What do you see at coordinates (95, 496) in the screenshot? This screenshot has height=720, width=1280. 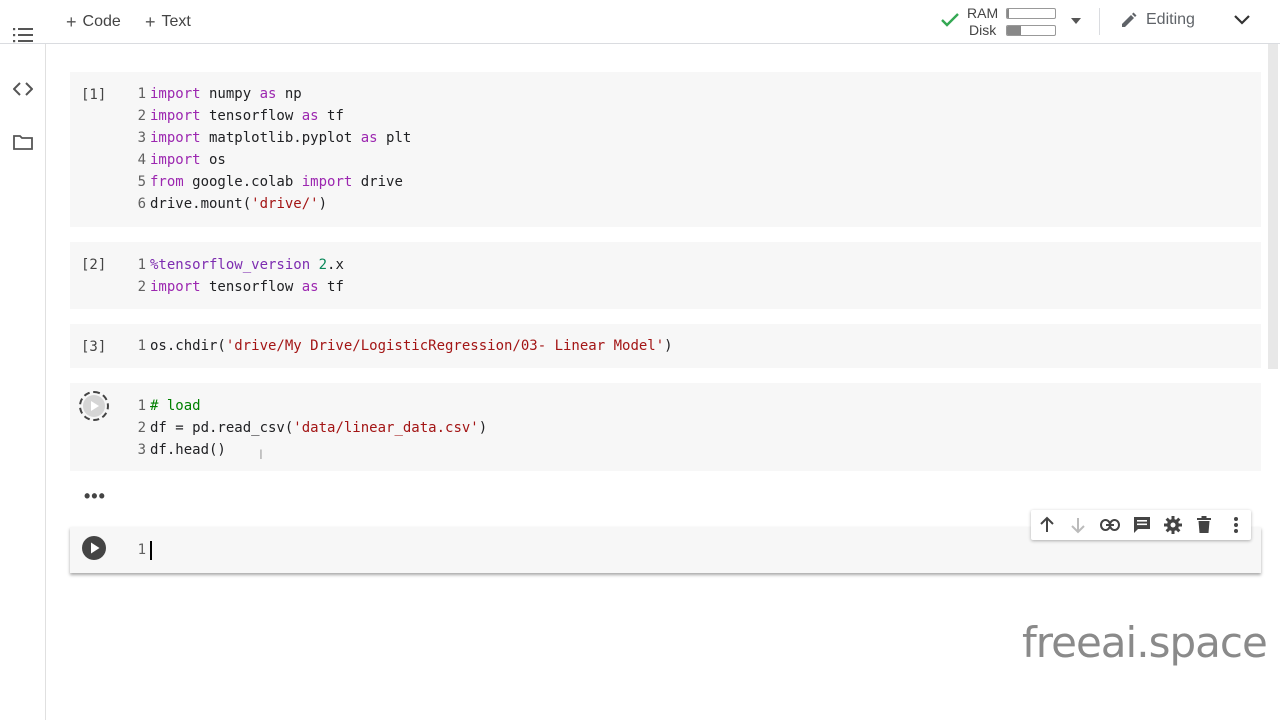 I see `output-collapsed-indicator: •••` at bounding box center [95, 496].